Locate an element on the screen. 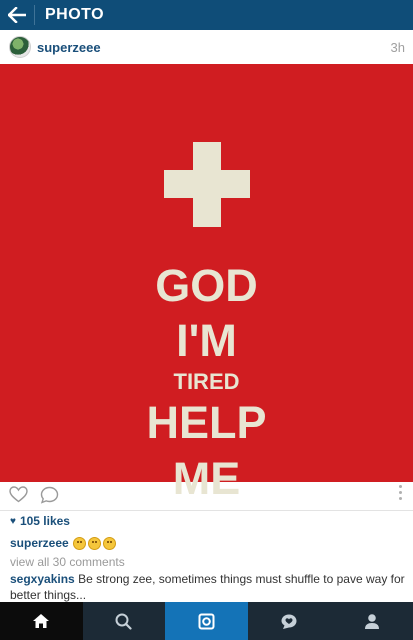 Image resolution: width=413 pixels, height=640 pixels. tab-search is located at coordinates (124, 621).